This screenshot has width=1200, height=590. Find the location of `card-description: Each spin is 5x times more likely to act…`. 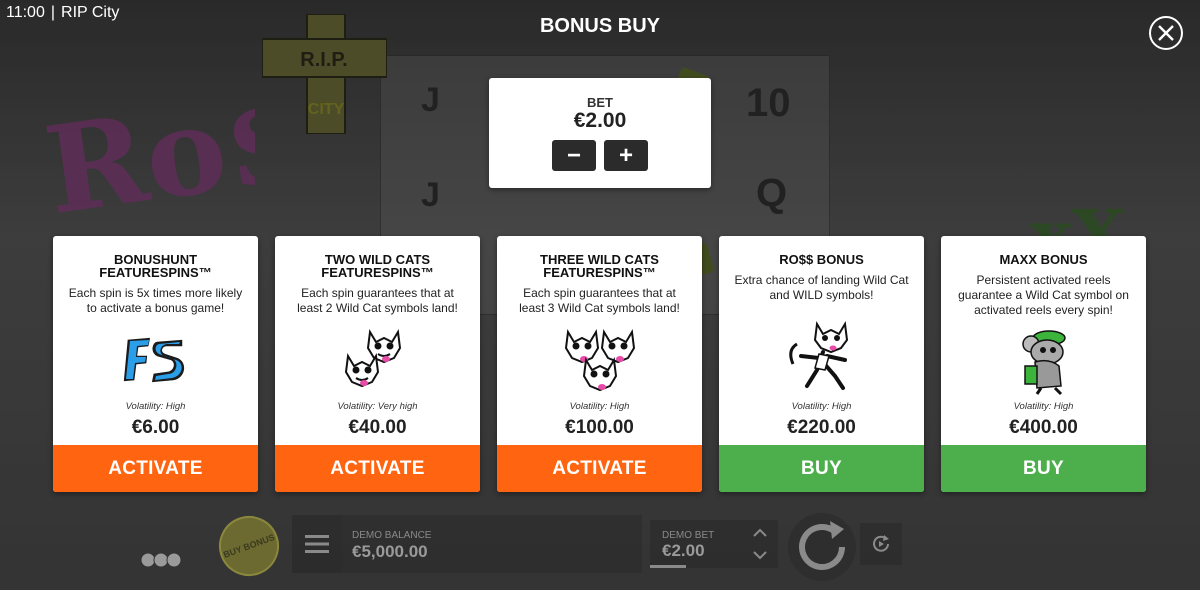

card-description: Each spin is 5x times more likely to act… is located at coordinates (155, 300).